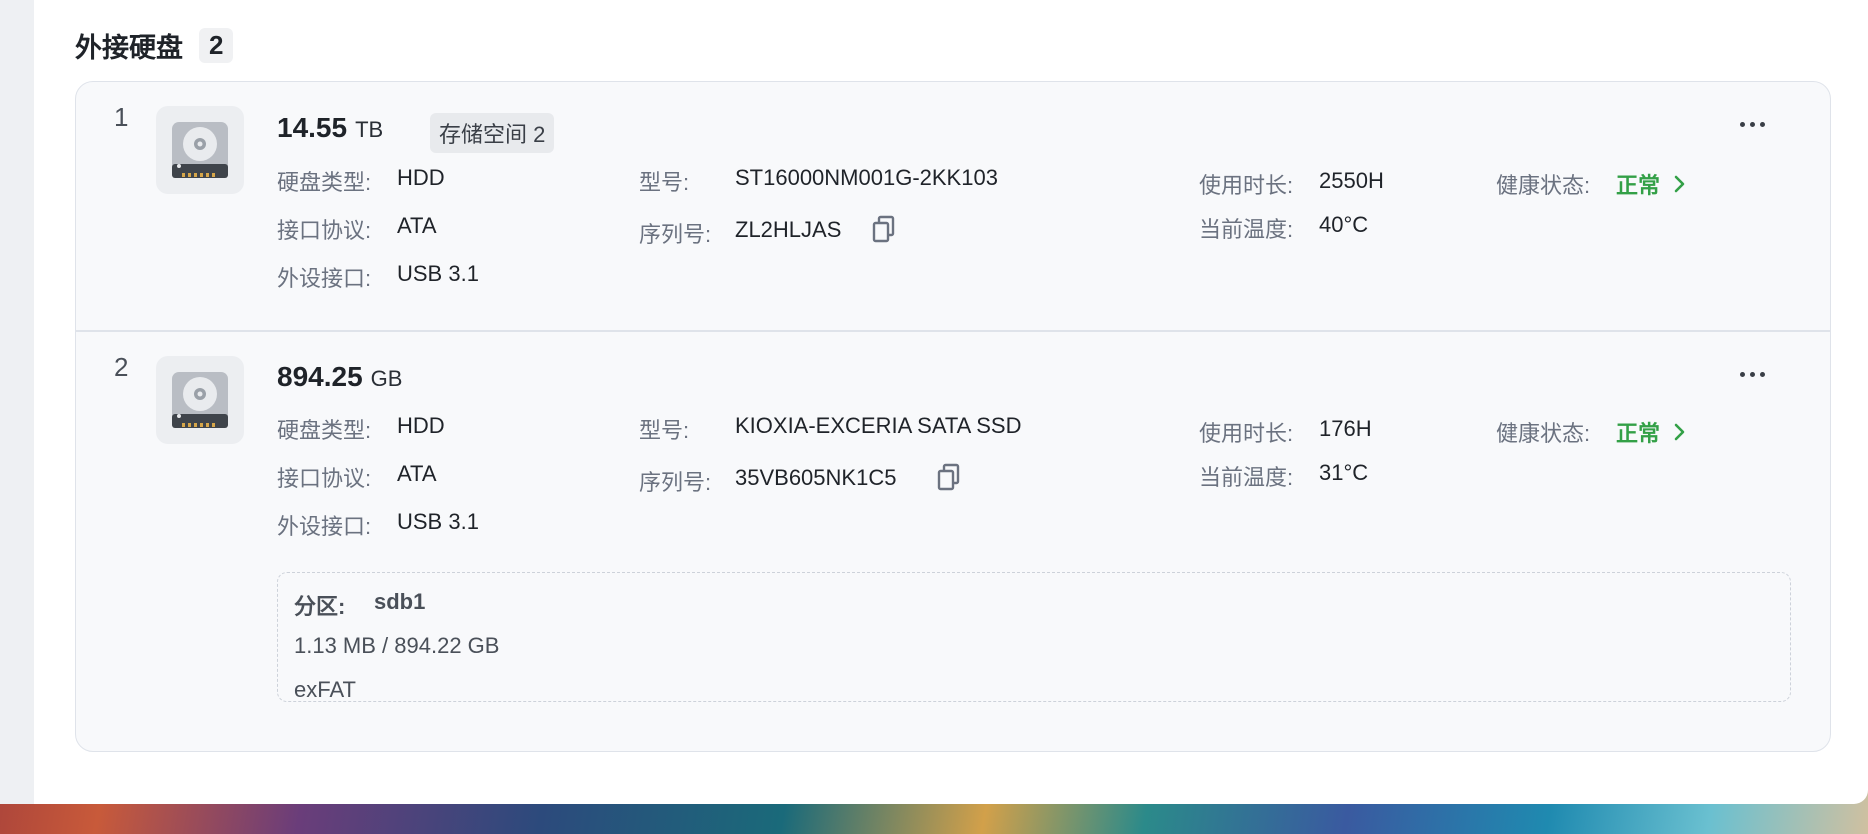  What do you see at coordinates (1344, 472) in the screenshot?
I see `temperature-value: 31°C` at bounding box center [1344, 472].